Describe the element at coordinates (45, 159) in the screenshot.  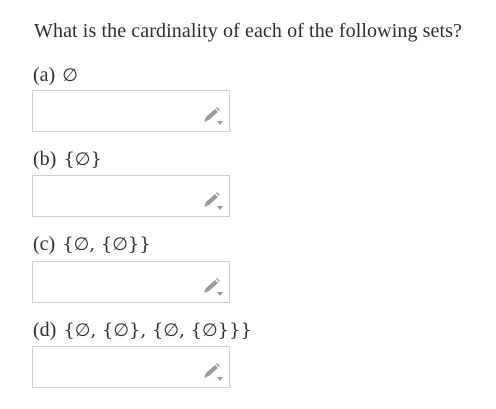
I see `part-b-letter: (b)` at that location.